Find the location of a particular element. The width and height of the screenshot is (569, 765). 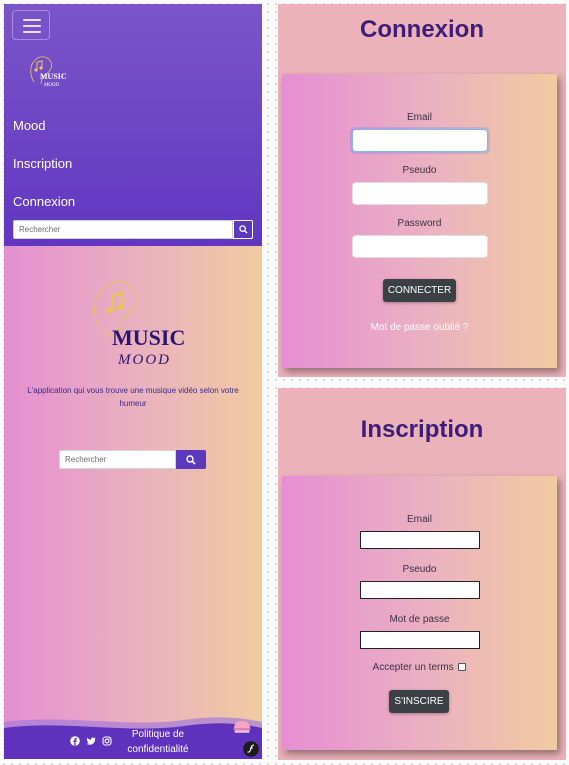

privacy-policy-link: Politique de confidentialité is located at coordinates (158, 742).